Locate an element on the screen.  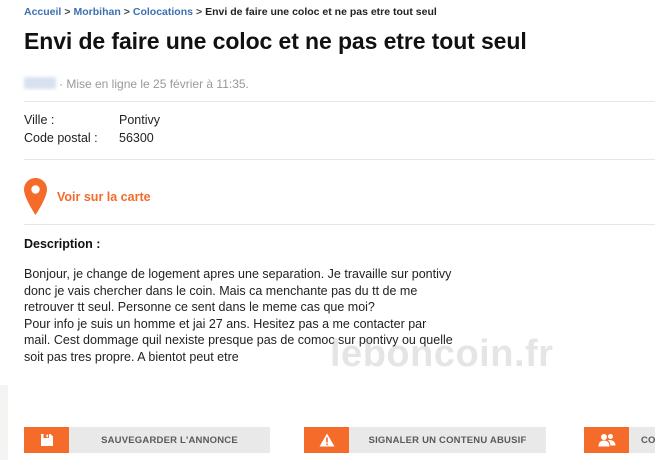
breadcrumb-category: Colocations is located at coordinates (163, 12).